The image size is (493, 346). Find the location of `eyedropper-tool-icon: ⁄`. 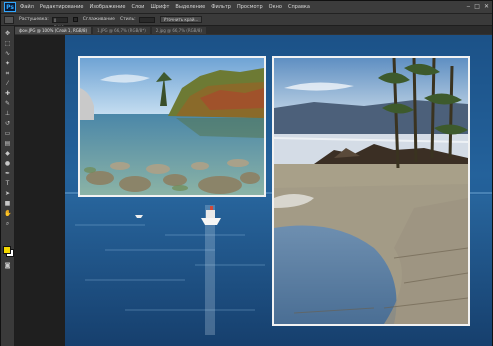

eyedropper-tool-icon: ⁄ is located at coordinates (7, 83).